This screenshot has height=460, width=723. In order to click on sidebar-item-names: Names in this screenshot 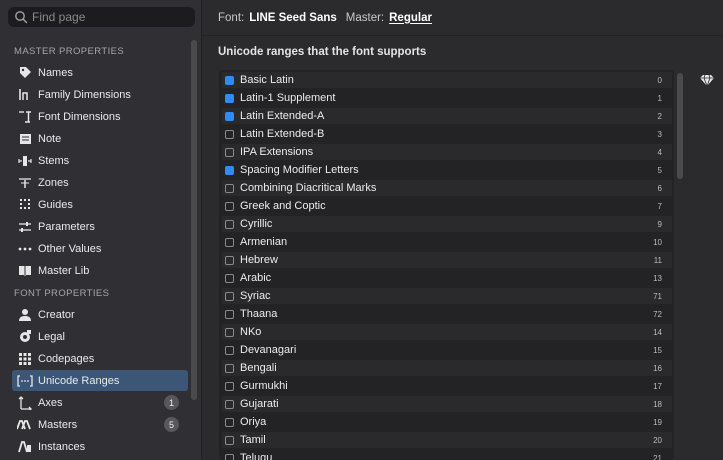, I will do `click(100, 72)`.